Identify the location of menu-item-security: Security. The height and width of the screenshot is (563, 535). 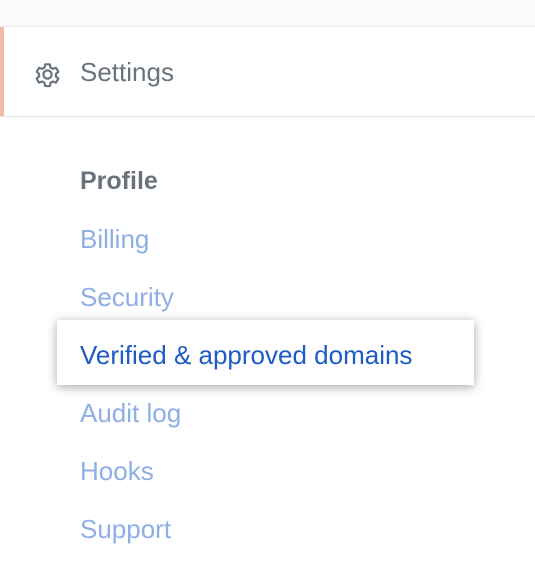
(127, 297).